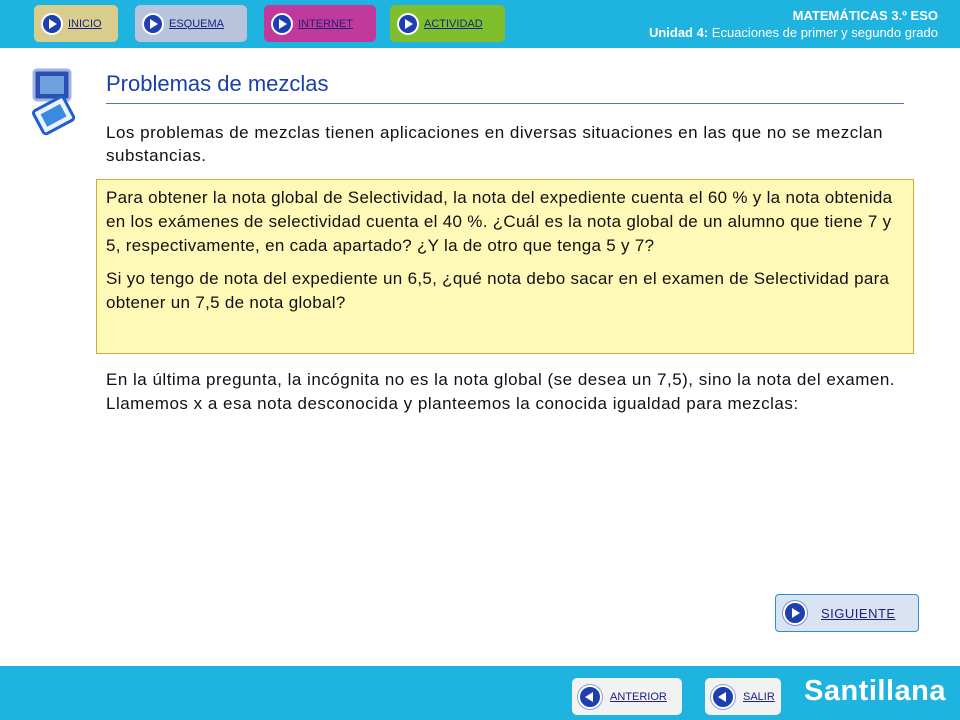  What do you see at coordinates (824, 32) in the screenshot?
I see `unit-title: Ecuaciones de primer y segundo grado` at bounding box center [824, 32].